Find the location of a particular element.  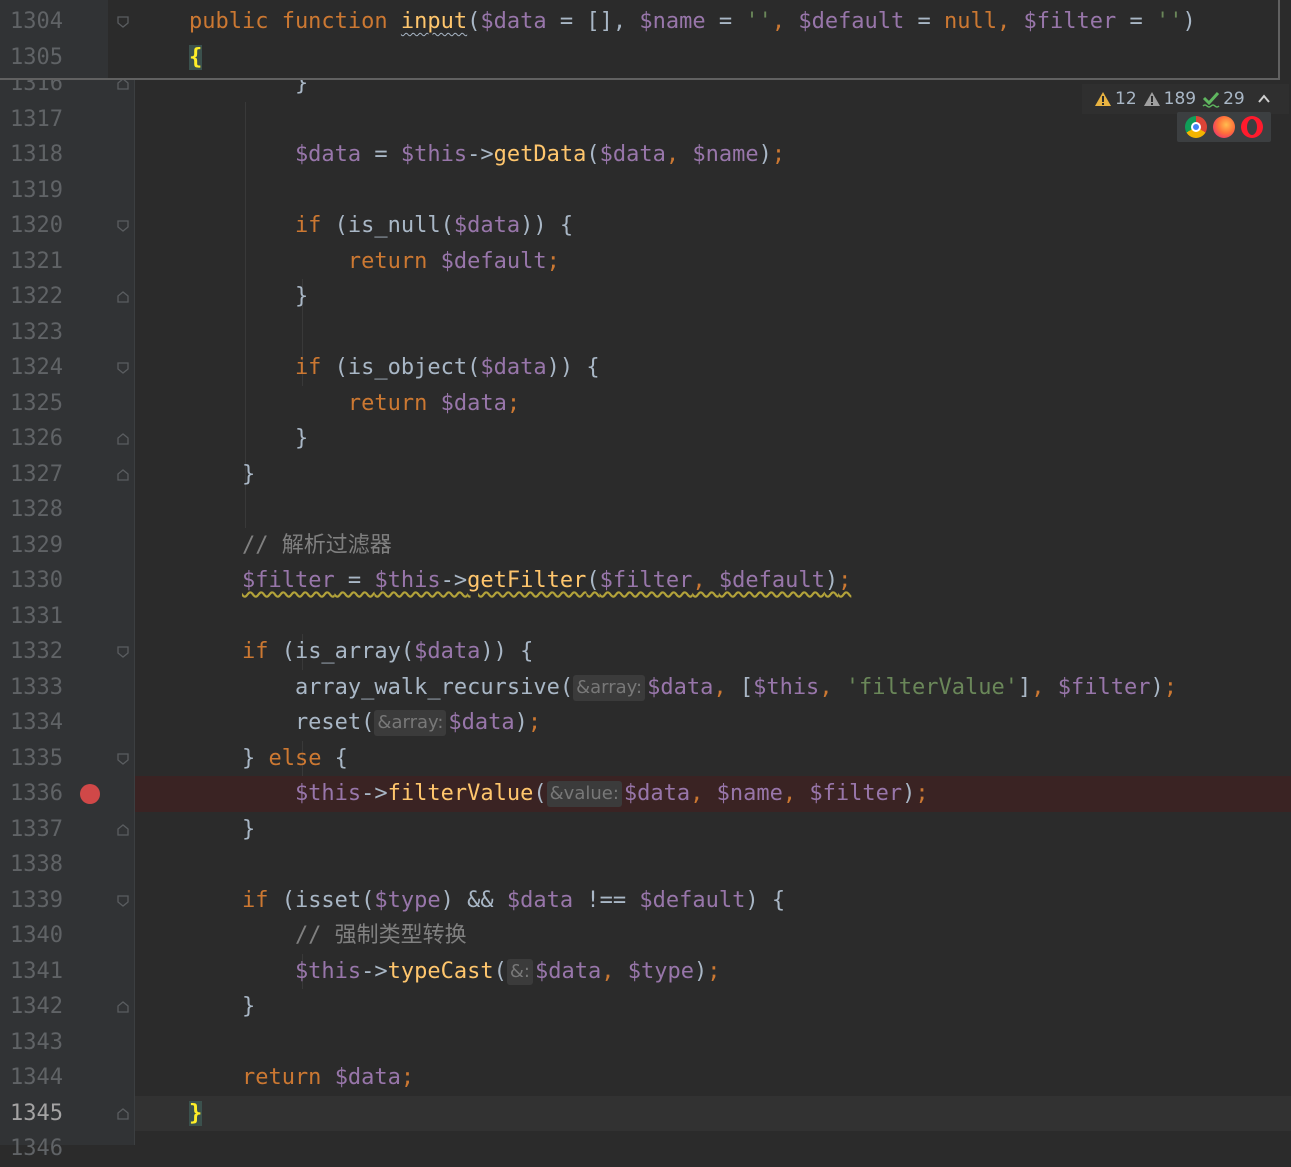

inspection-widget: 12 189 29 is located at coordinates (1185, 99).